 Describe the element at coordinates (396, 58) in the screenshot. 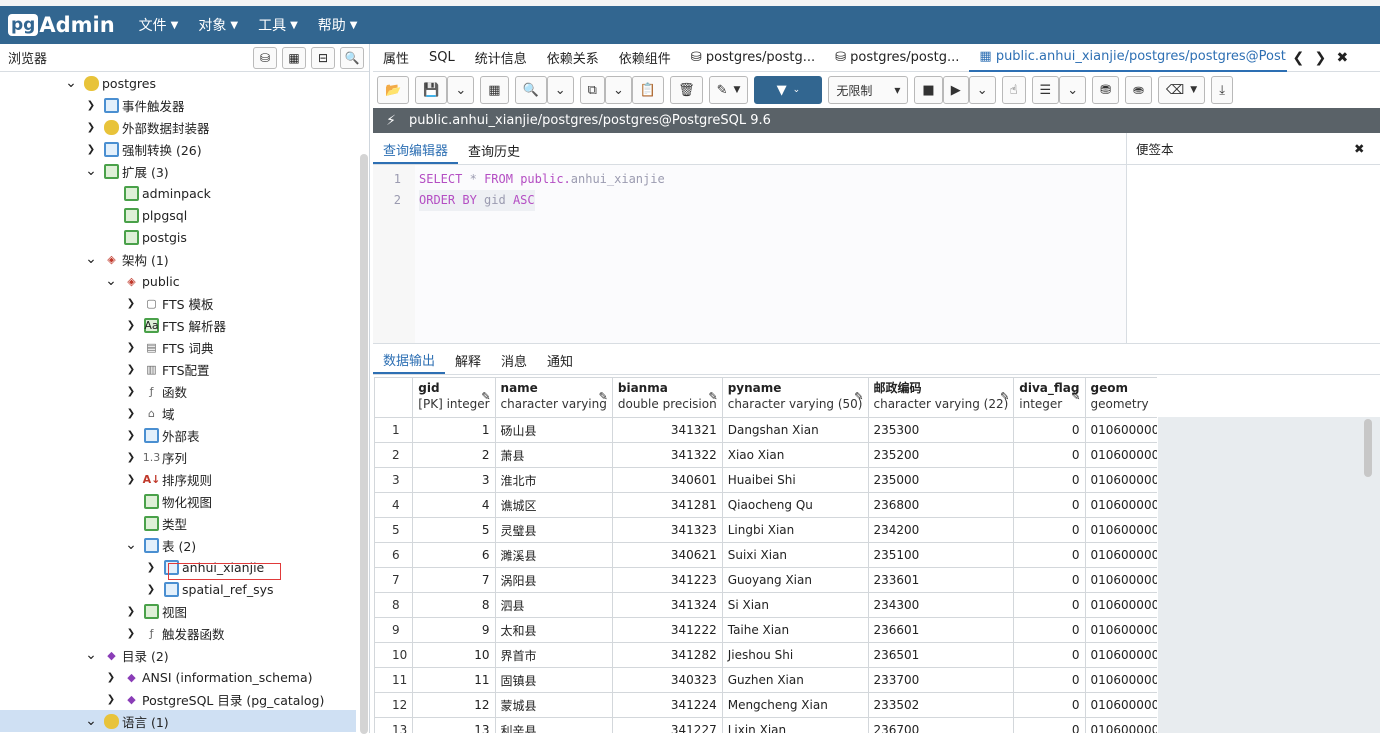

I see `tab-properties: 属性` at that location.